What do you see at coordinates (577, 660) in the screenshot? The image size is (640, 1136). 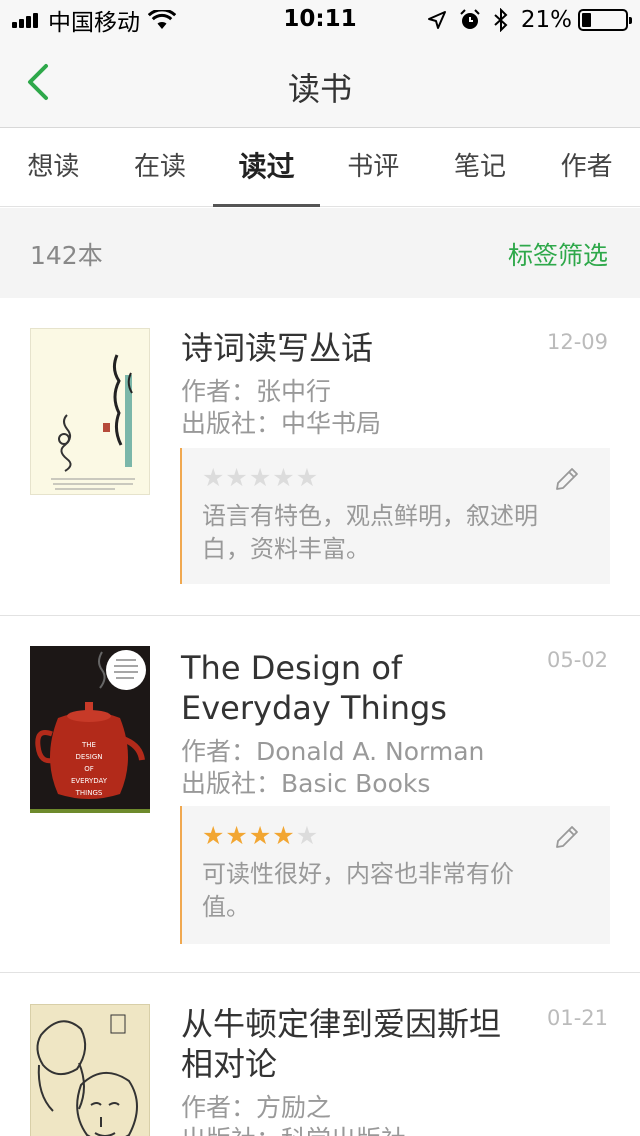 I see `read-date: 05-02` at bounding box center [577, 660].